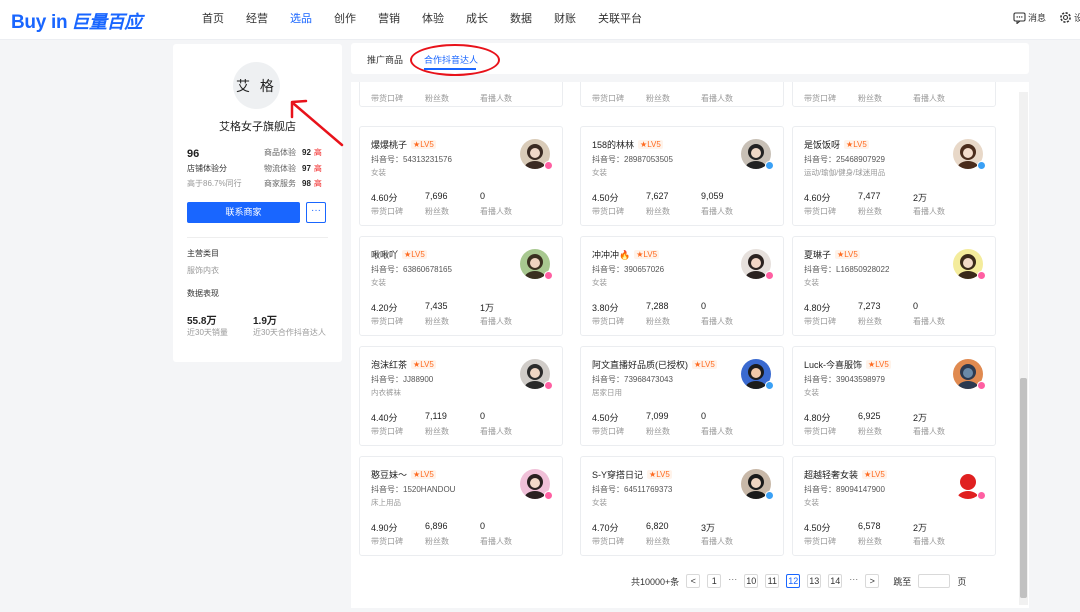 The height and width of the screenshot is (612, 1080). Describe the element at coordinates (793, 581) in the screenshot. I see `page-button: 12` at that location.